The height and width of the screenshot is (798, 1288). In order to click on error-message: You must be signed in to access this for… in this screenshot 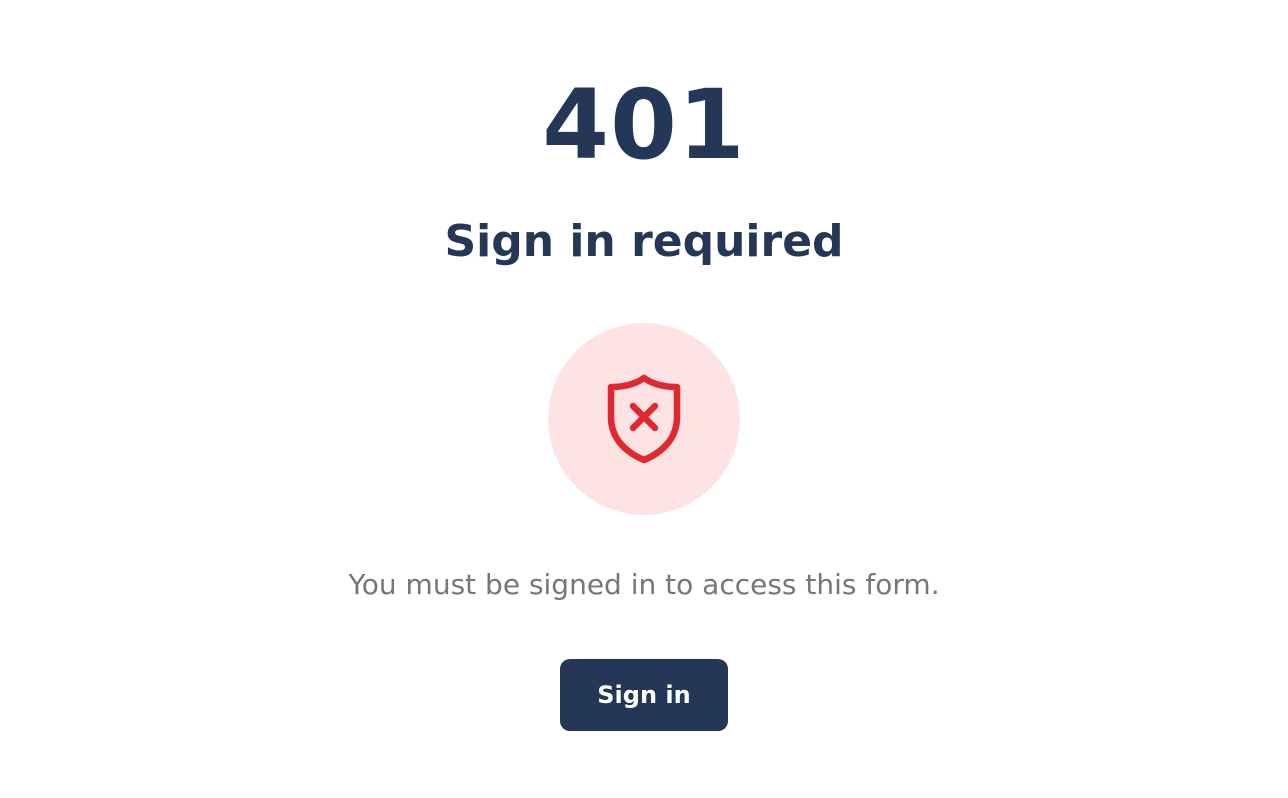, I will do `click(644, 584)`.